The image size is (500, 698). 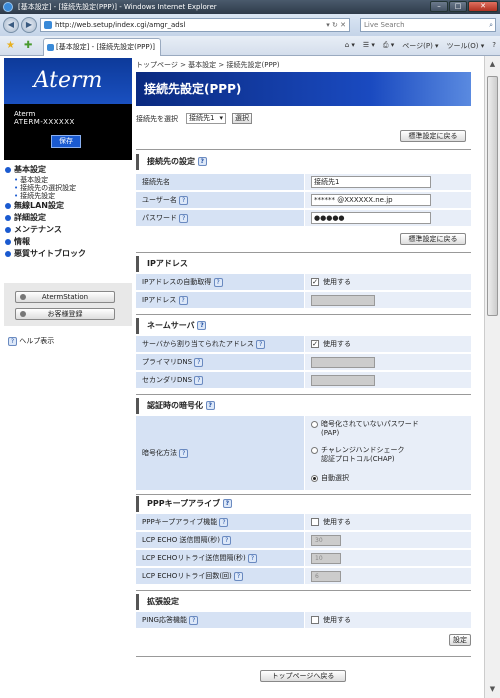 I want to click on user-registration-button: お客様登録, so click(x=65, y=314).